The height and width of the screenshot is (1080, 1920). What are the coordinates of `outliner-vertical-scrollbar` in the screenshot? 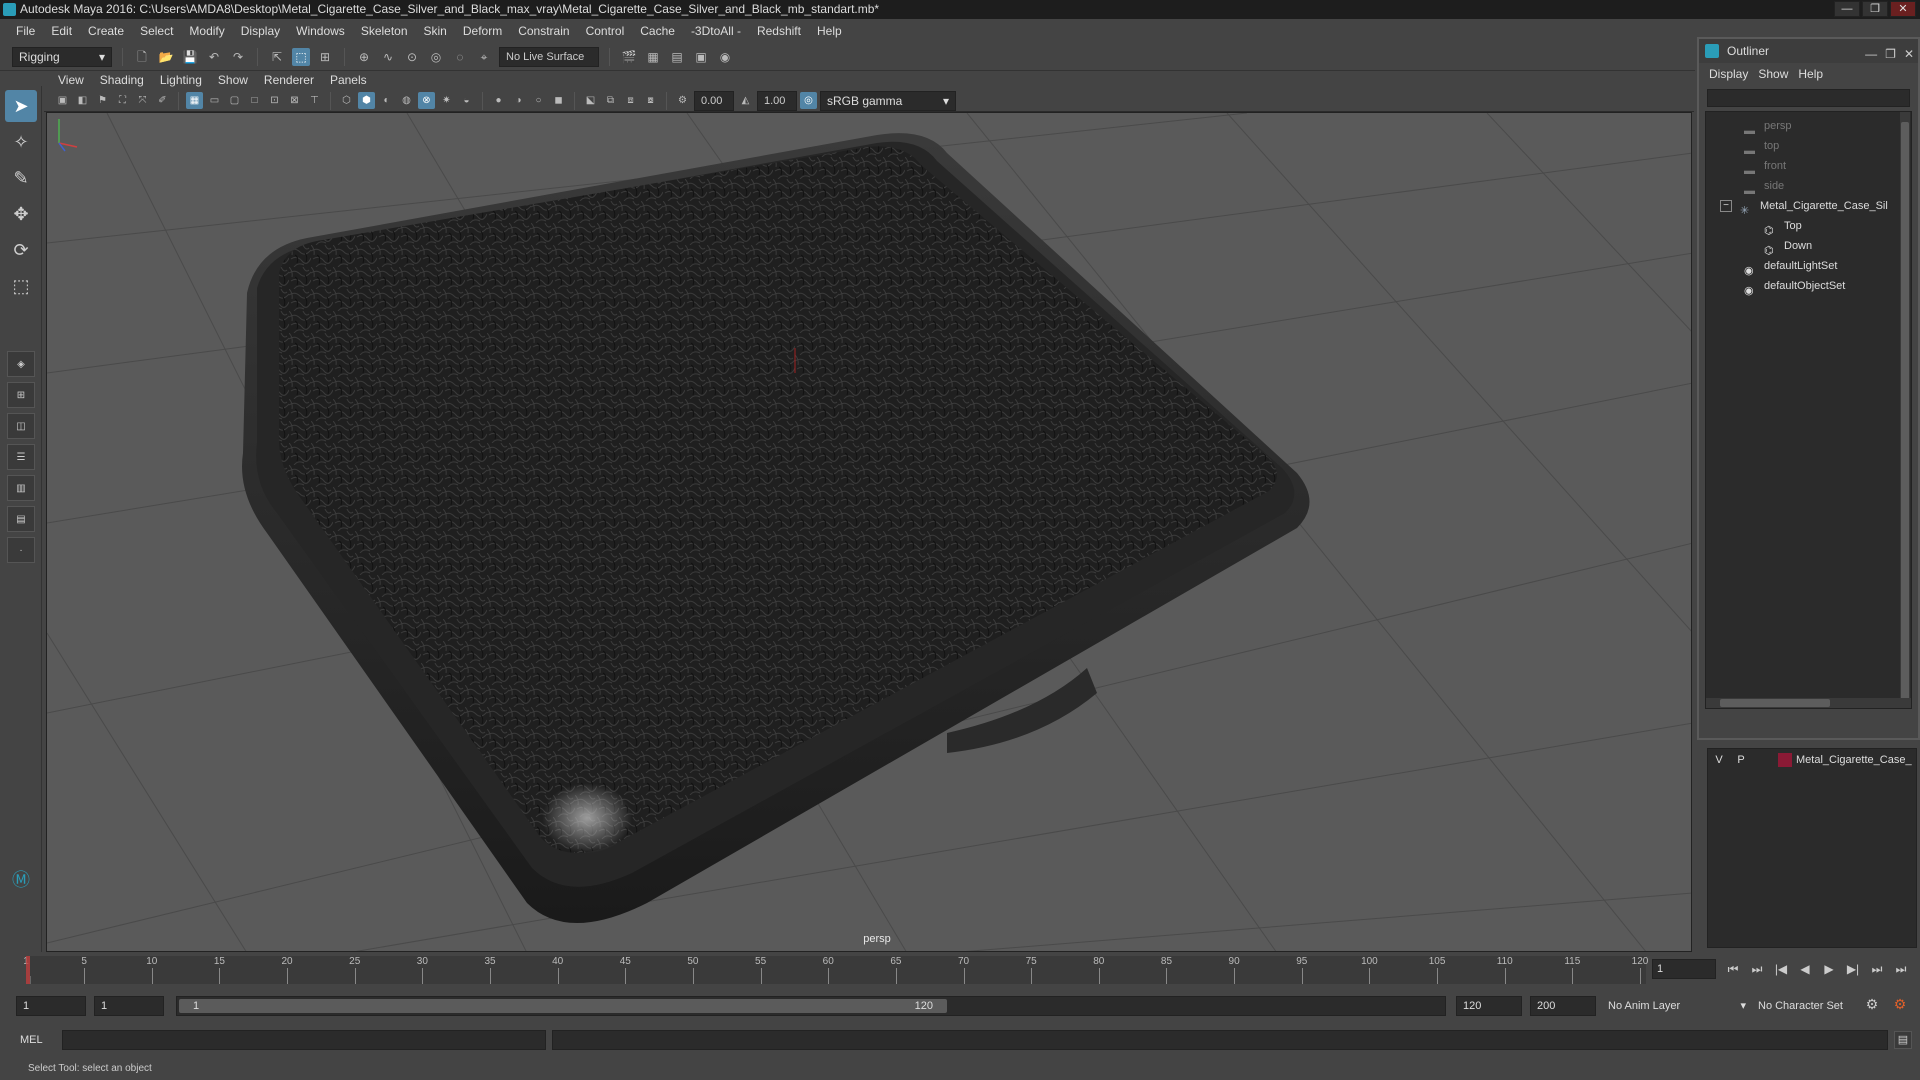 It's located at (1905, 410).